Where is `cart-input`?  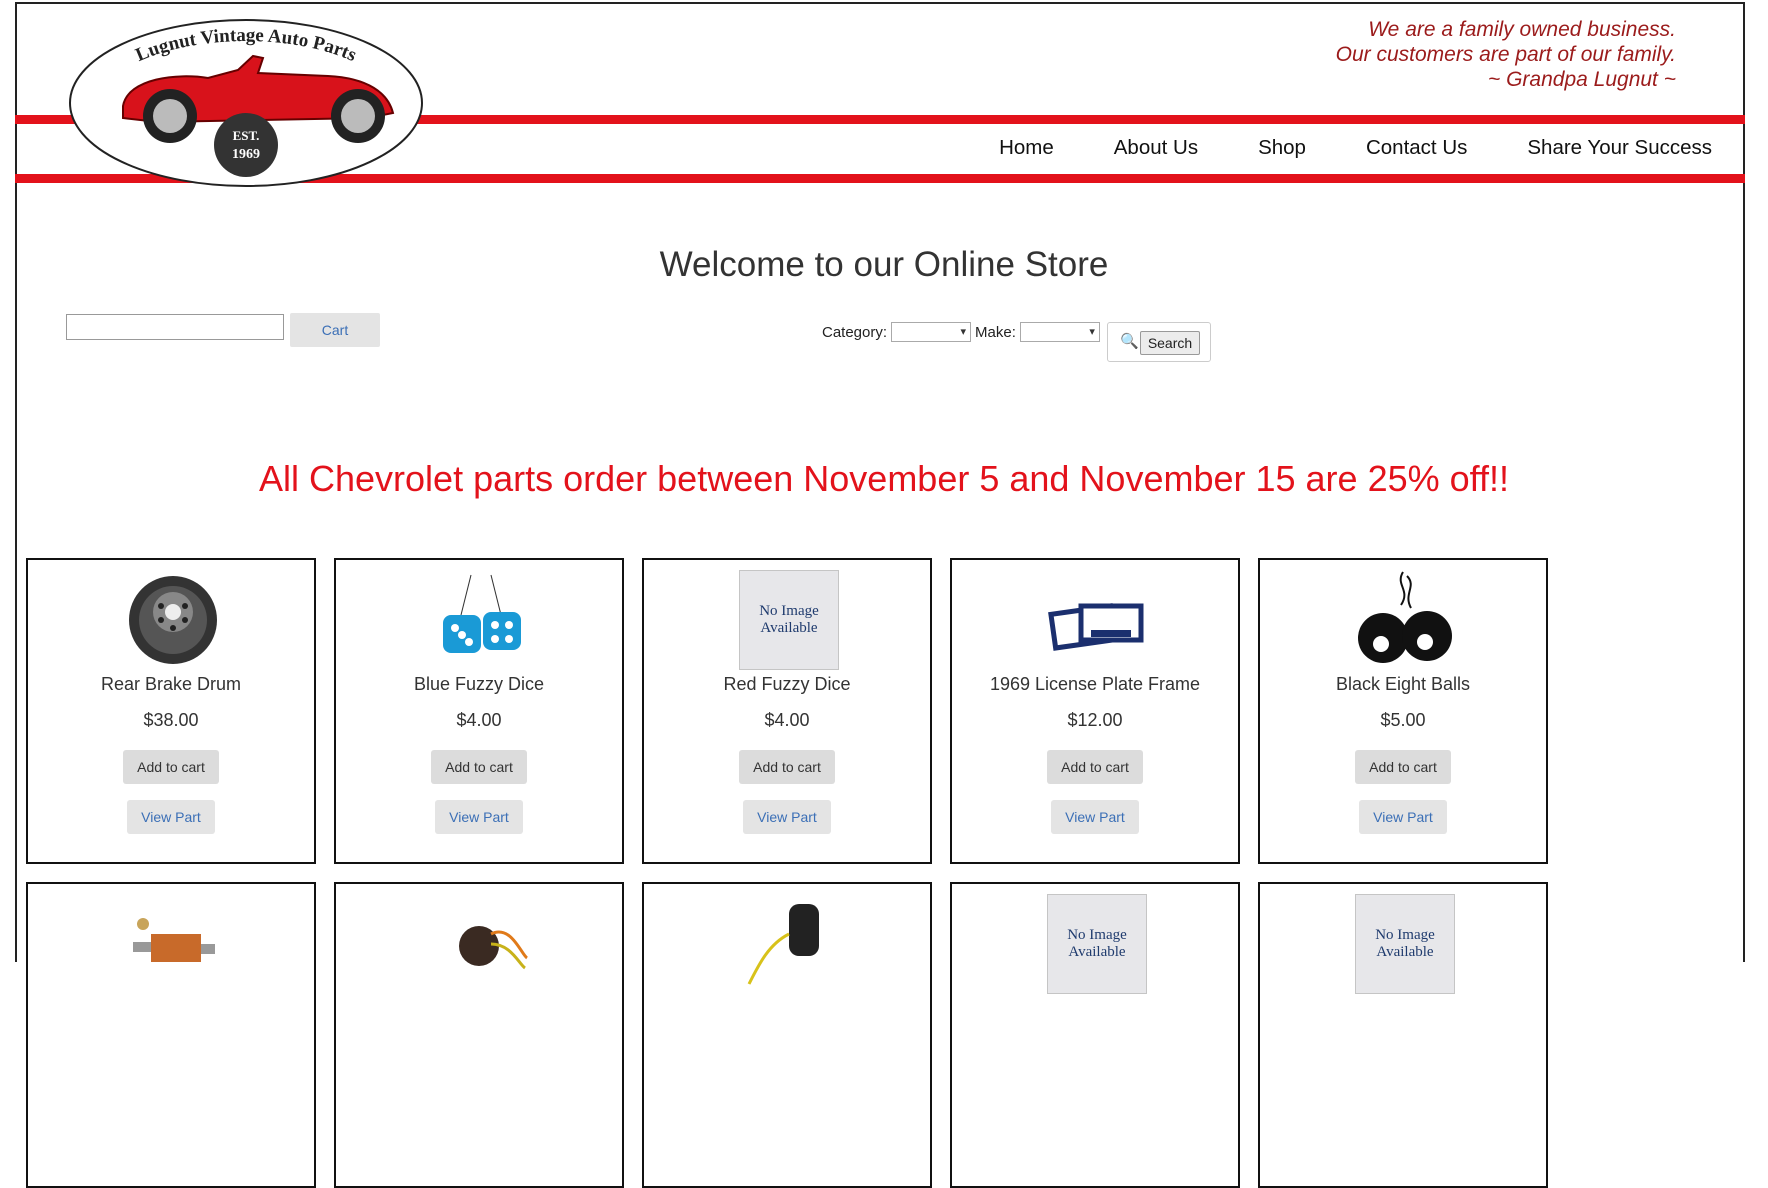
cart-input is located at coordinates (175, 327).